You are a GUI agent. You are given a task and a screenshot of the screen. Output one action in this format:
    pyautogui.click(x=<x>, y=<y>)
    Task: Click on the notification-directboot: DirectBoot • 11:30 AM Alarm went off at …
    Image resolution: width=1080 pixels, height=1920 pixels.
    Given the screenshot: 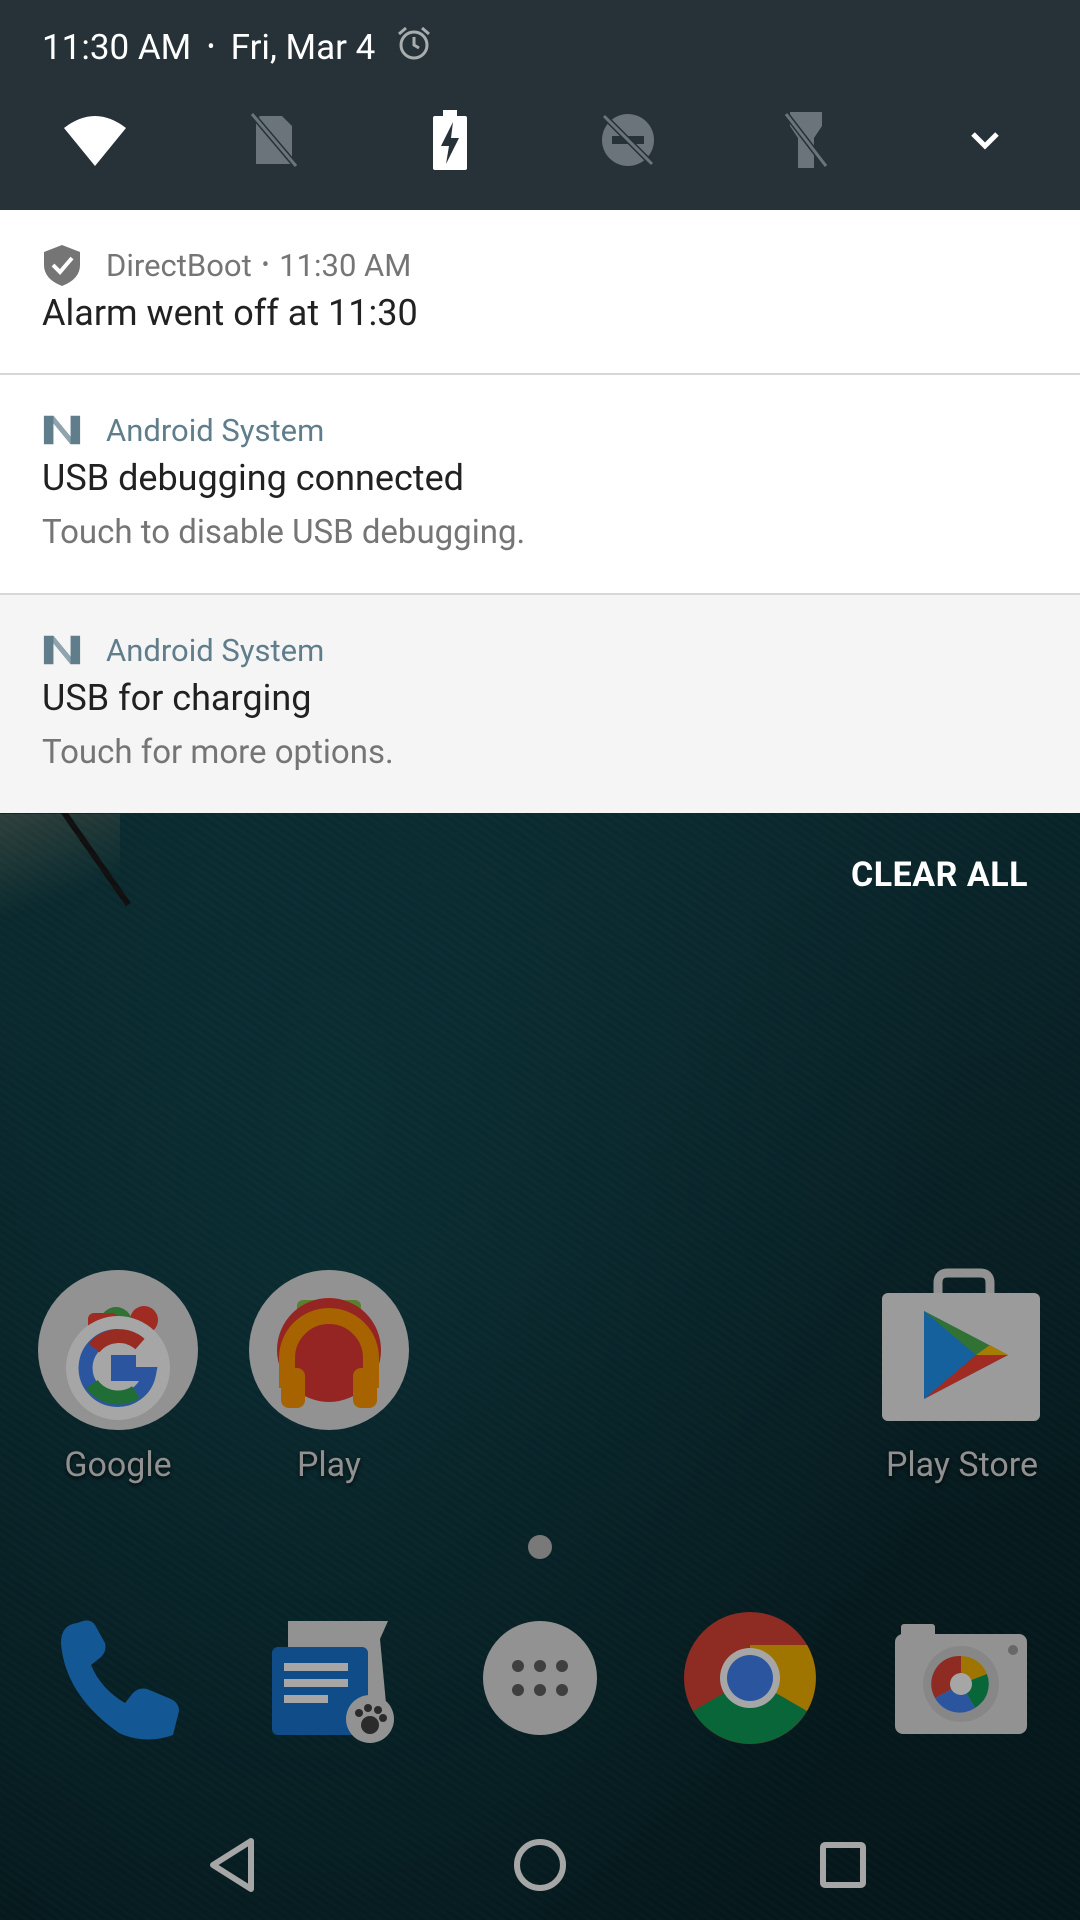 What is the action you would take?
    pyautogui.click(x=540, y=292)
    